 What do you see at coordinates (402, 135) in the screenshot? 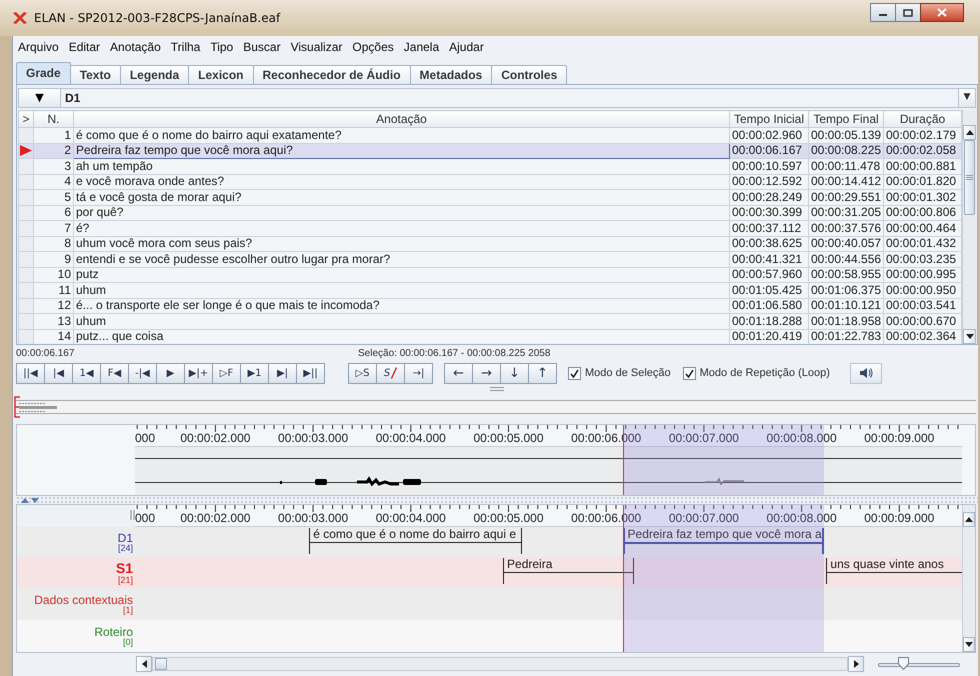
I see `table-cell: é como que é o nome do bairro aqui exatamente?` at bounding box center [402, 135].